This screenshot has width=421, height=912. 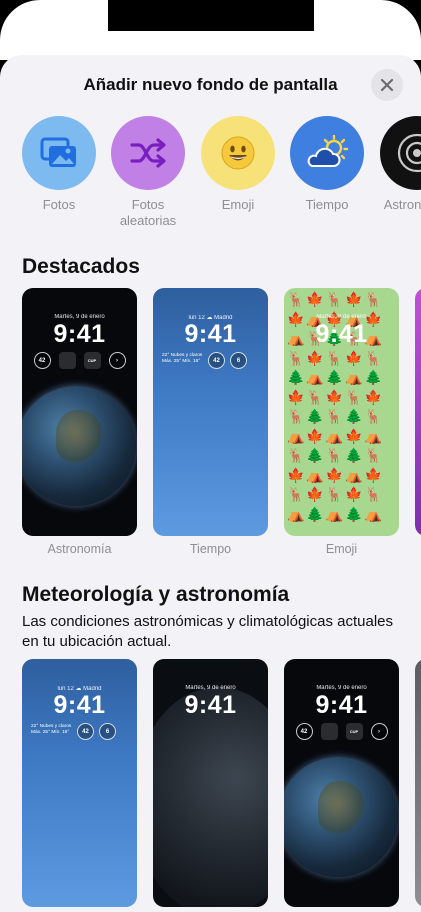 I want to click on shuffle-circle, so click(x=148, y=153).